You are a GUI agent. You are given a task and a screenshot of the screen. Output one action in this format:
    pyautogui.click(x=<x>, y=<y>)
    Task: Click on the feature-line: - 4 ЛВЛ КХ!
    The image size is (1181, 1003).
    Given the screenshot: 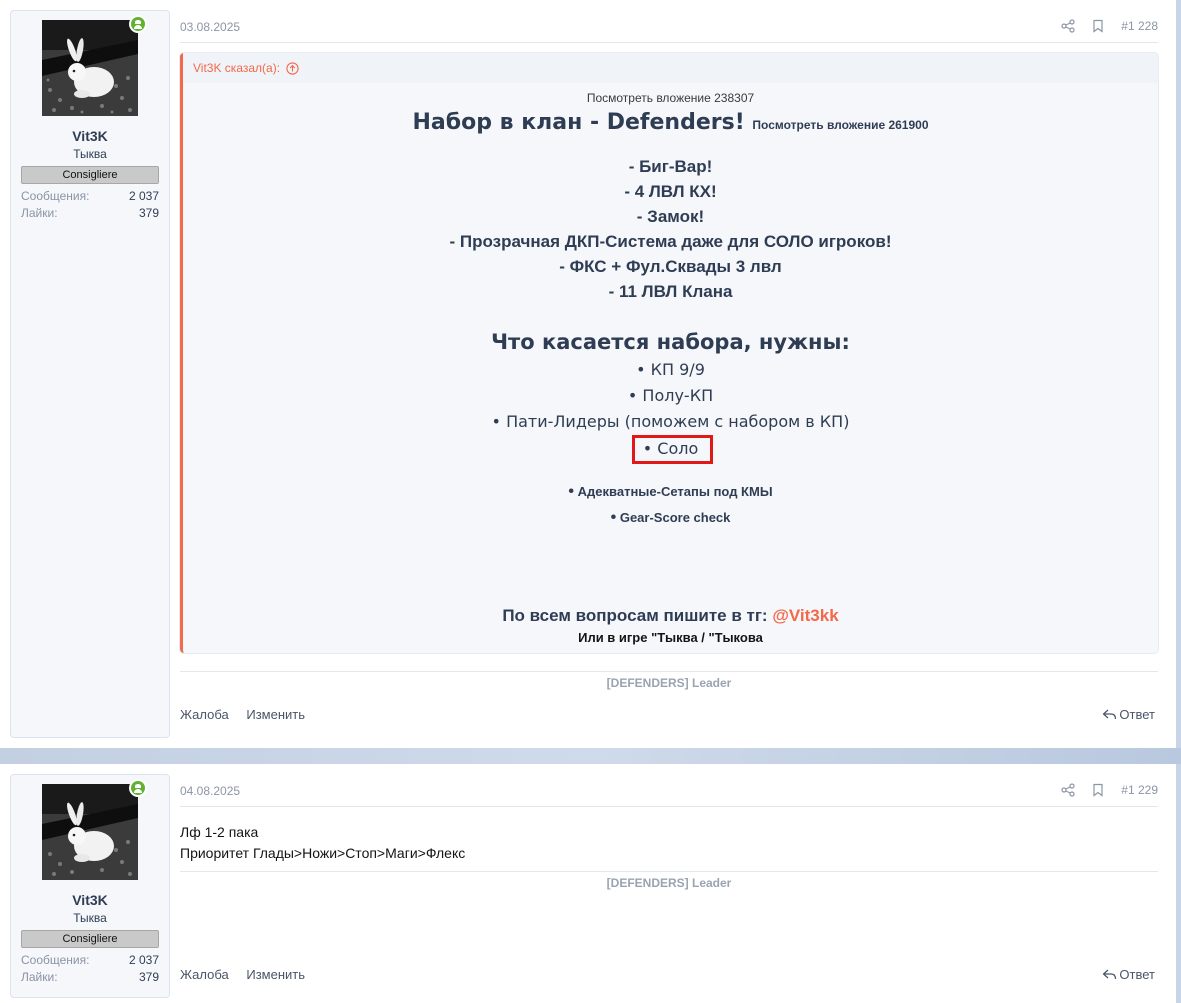 What is the action you would take?
    pyautogui.click(x=670, y=191)
    